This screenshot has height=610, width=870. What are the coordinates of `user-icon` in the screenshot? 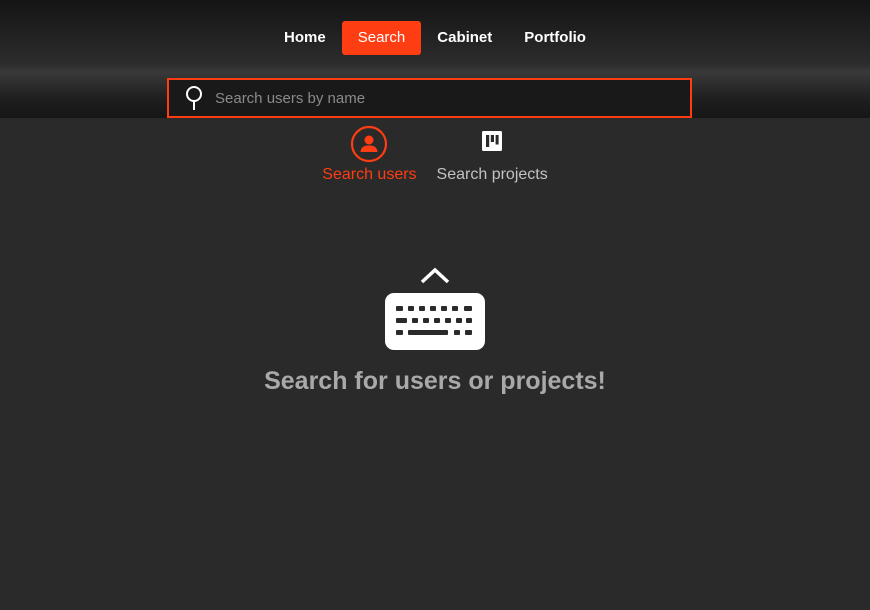 It's located at (369, 144).